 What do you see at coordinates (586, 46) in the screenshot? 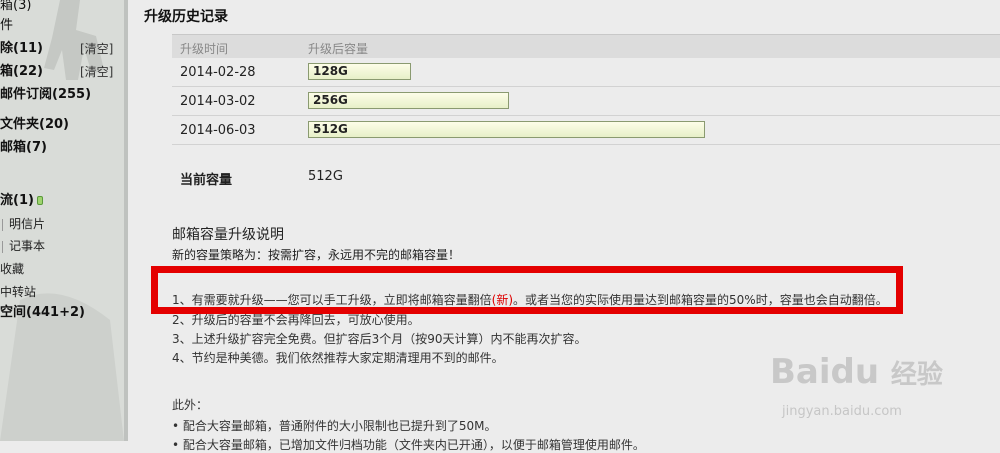
I see `table-header: 升级时间 升级后容量` at bounding box center [586, 46].